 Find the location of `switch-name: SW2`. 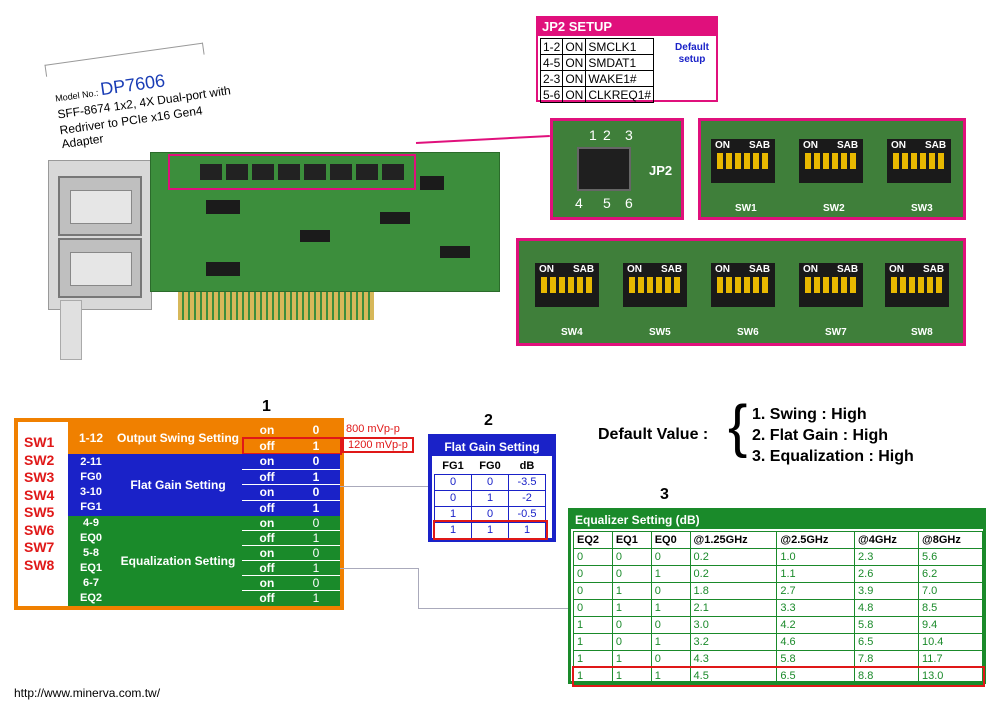

switch-name: SW2 is located at coordinates (39, 459).